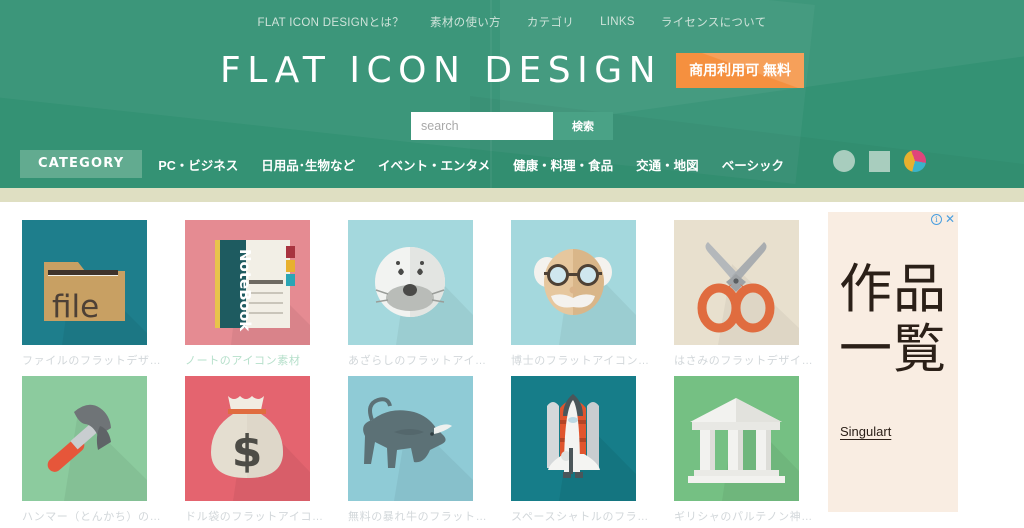  I want to click on header-bottom-band, so click(512, 195).